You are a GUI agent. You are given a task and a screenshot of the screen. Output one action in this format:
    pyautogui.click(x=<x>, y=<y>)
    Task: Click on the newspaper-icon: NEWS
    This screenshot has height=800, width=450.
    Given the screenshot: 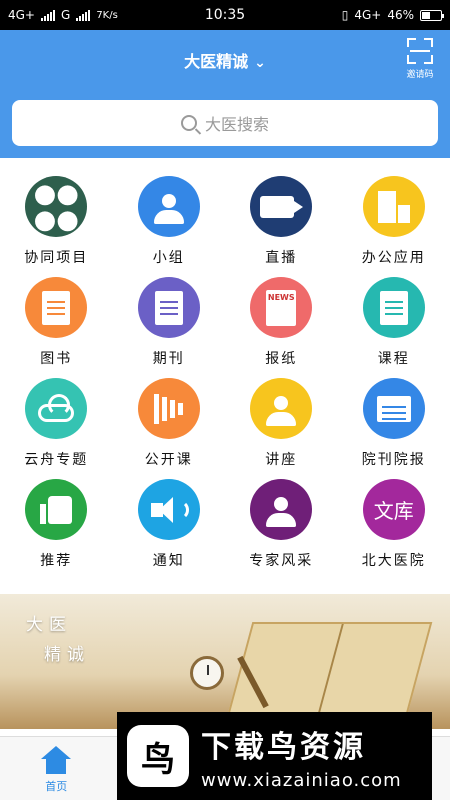 What is the action you would take?
    pyautogui.click(x=281, y=307)
    